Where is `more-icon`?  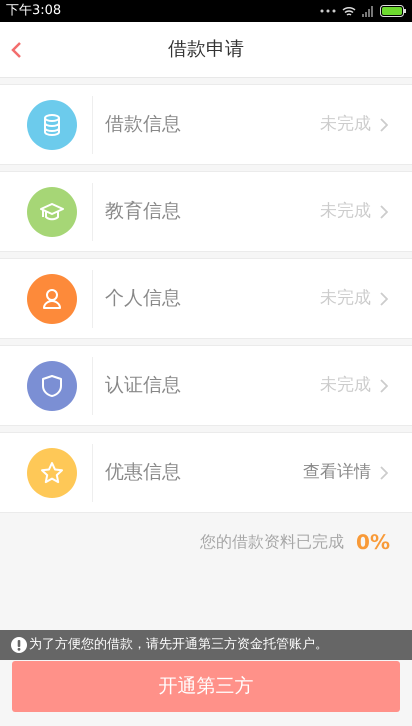
more-icon is located at coordinates (328, 11).